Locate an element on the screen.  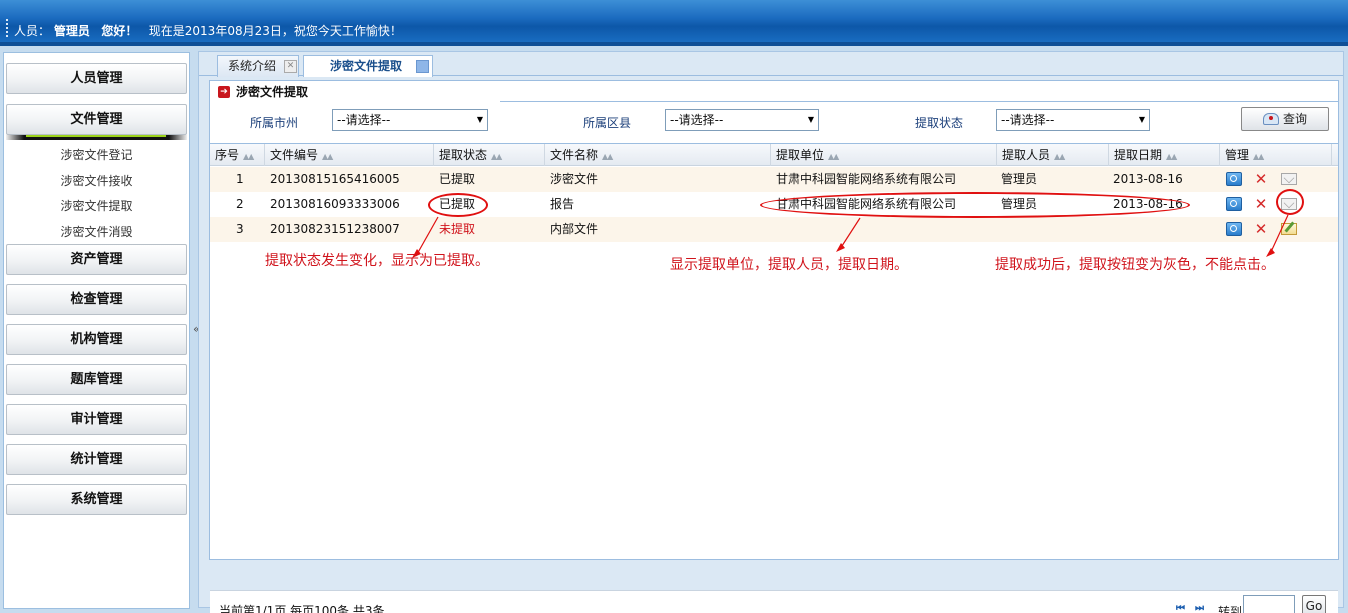
extract-edit-icon is located at coordinates (1289, 229).